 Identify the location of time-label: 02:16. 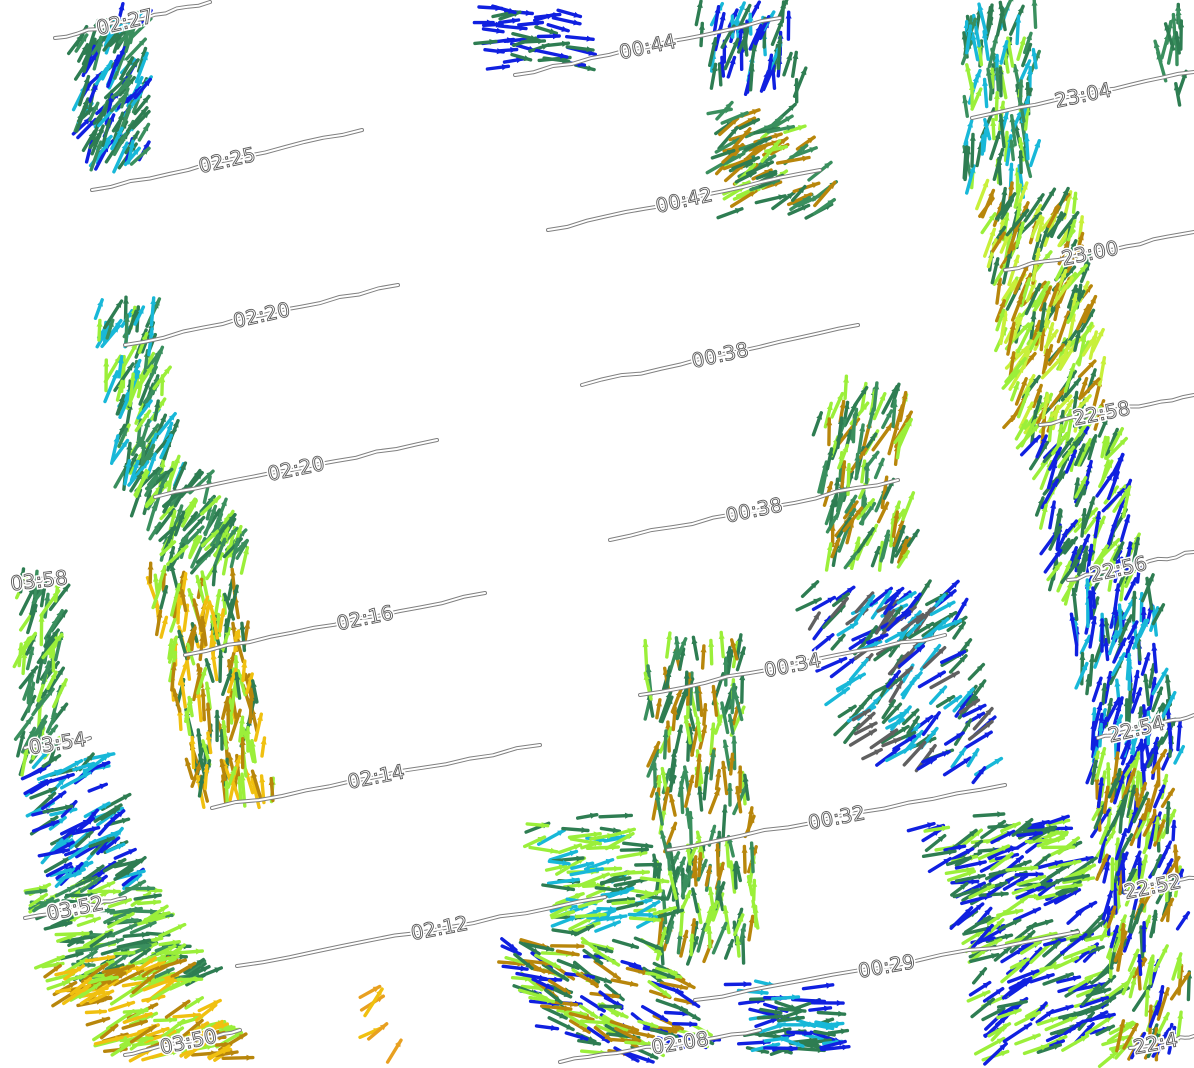
(364, 617).